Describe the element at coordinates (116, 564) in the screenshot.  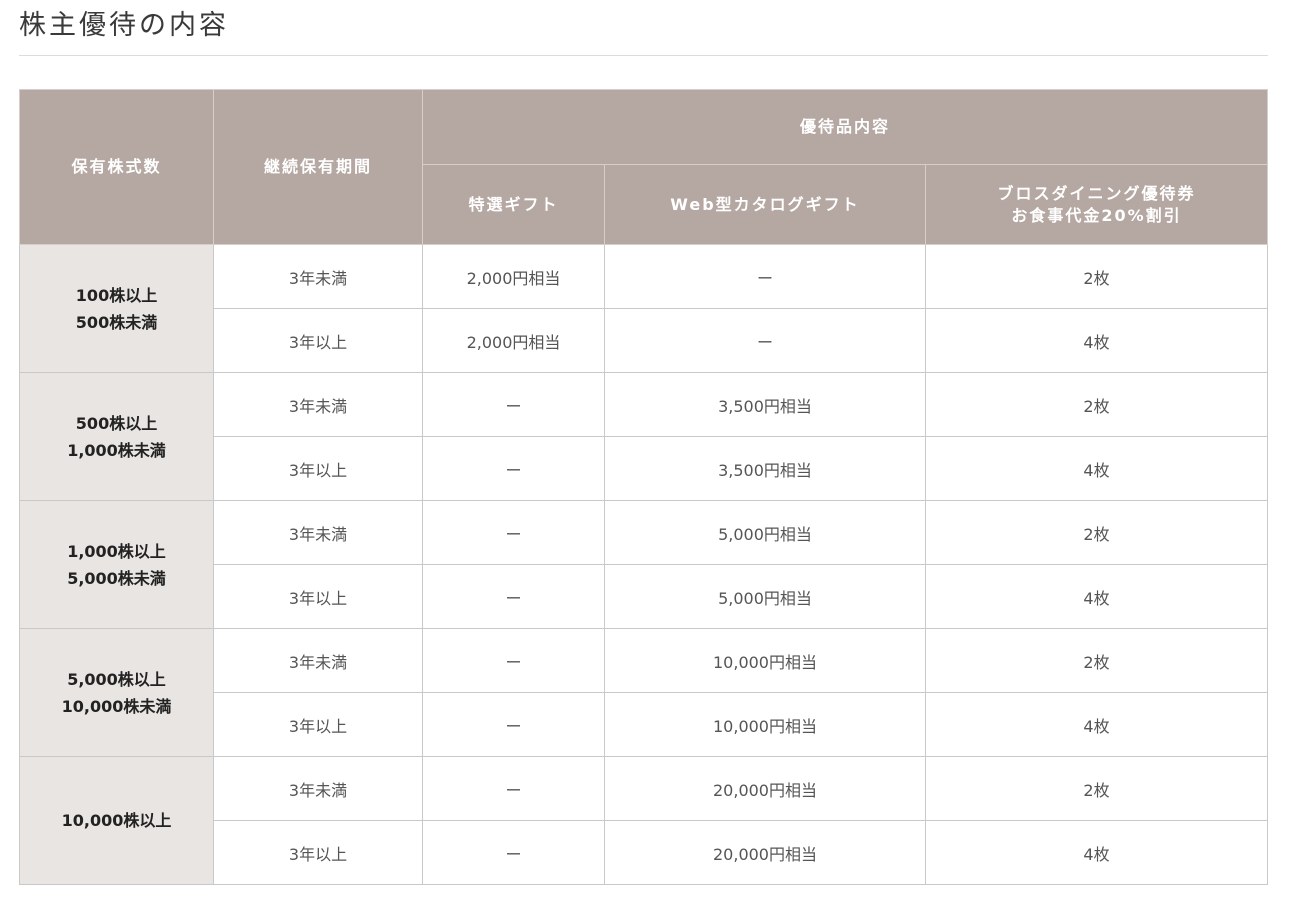
I see `shares-range-cell: 1,000株以上 5,000株未満` at that location.